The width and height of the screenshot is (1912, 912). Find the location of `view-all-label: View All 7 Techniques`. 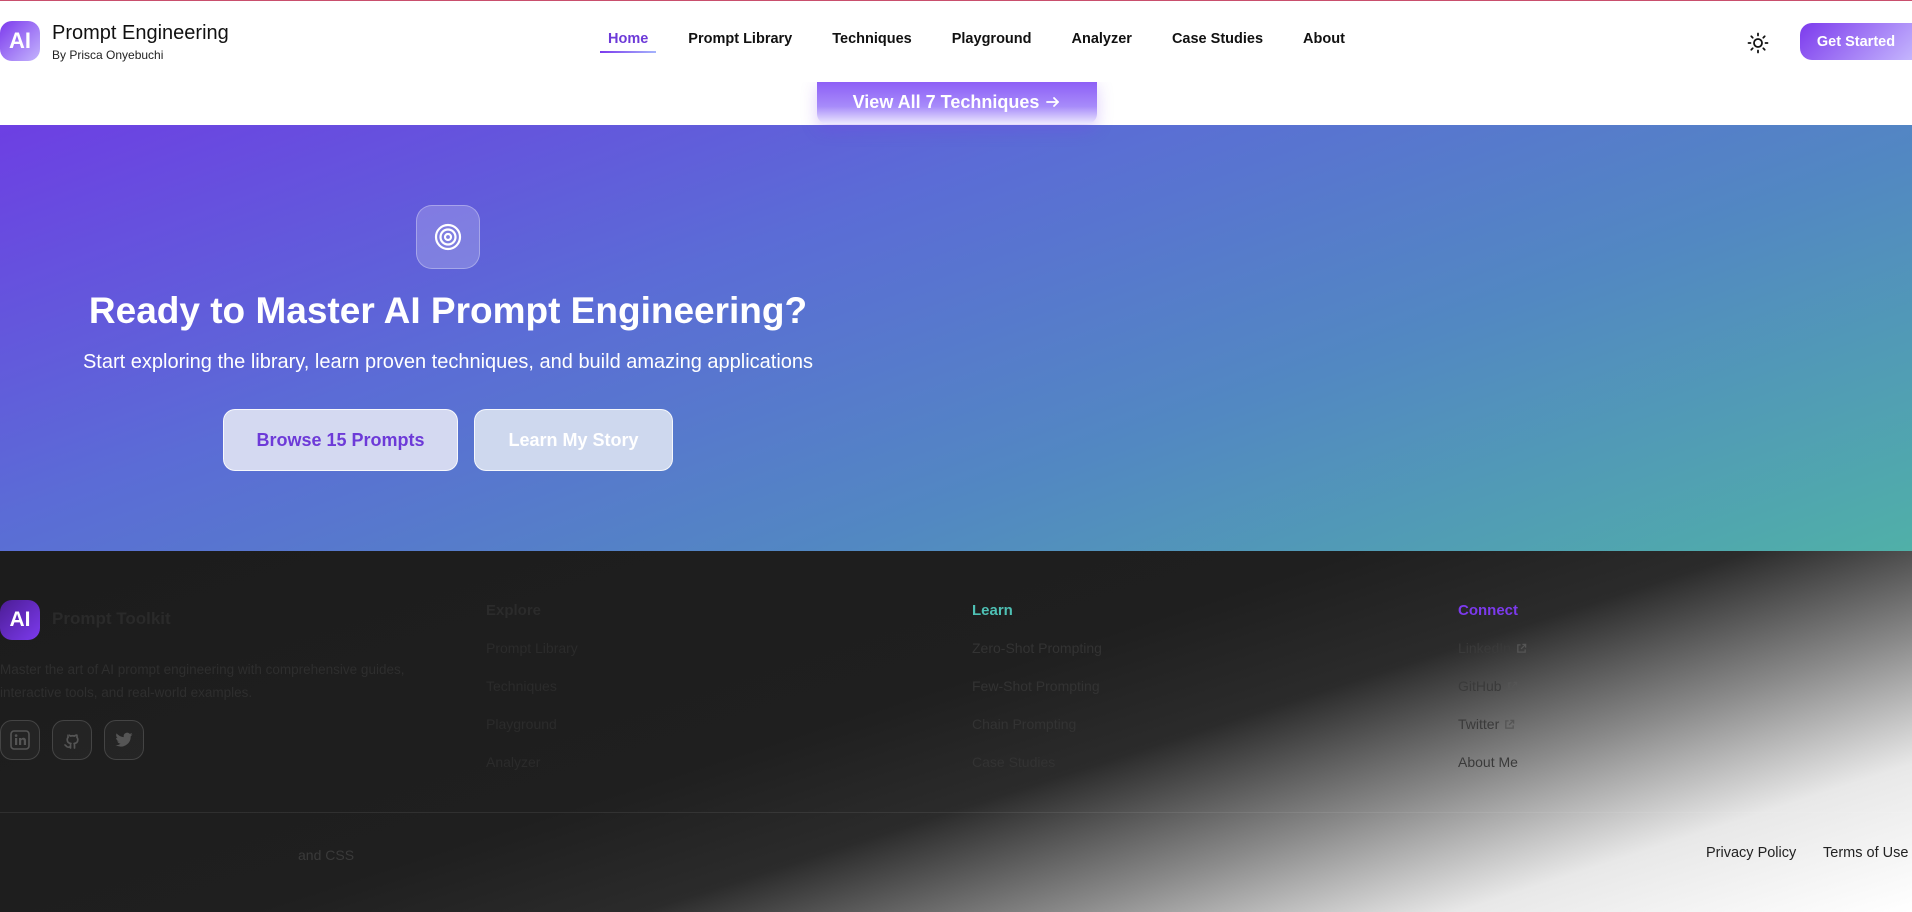

view-all-label: View All 7 Techniques is located at coordinates (946, 101).